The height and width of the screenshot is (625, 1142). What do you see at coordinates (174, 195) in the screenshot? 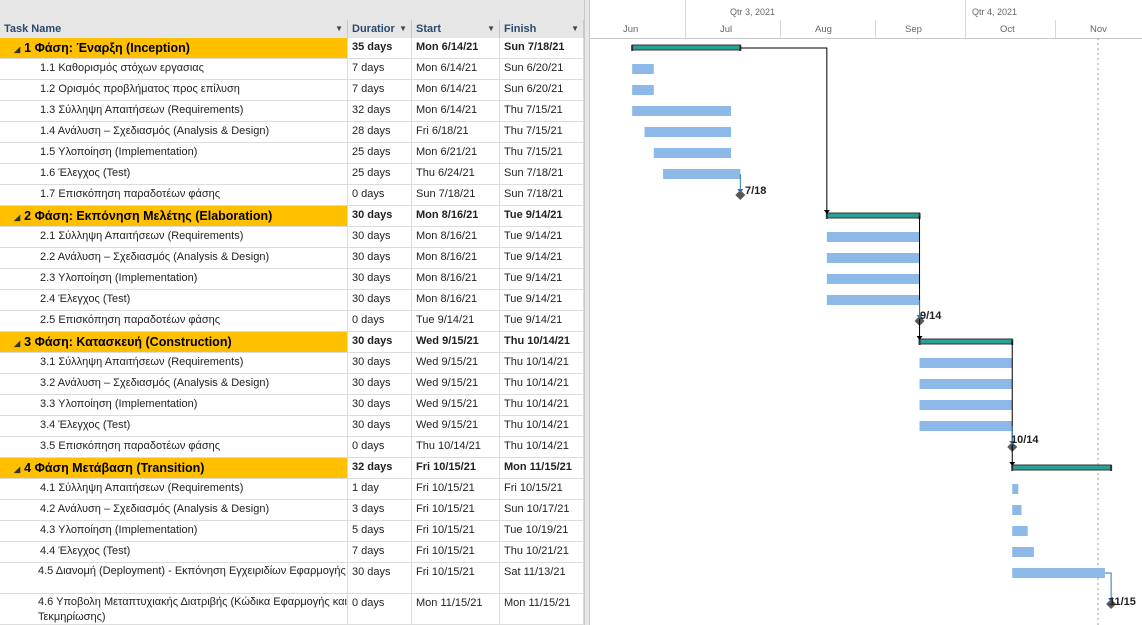
I see `task-name-cell: 1.7 Επισκόπηση παραδοτέων φάσης` at bounding box center [174, 195].